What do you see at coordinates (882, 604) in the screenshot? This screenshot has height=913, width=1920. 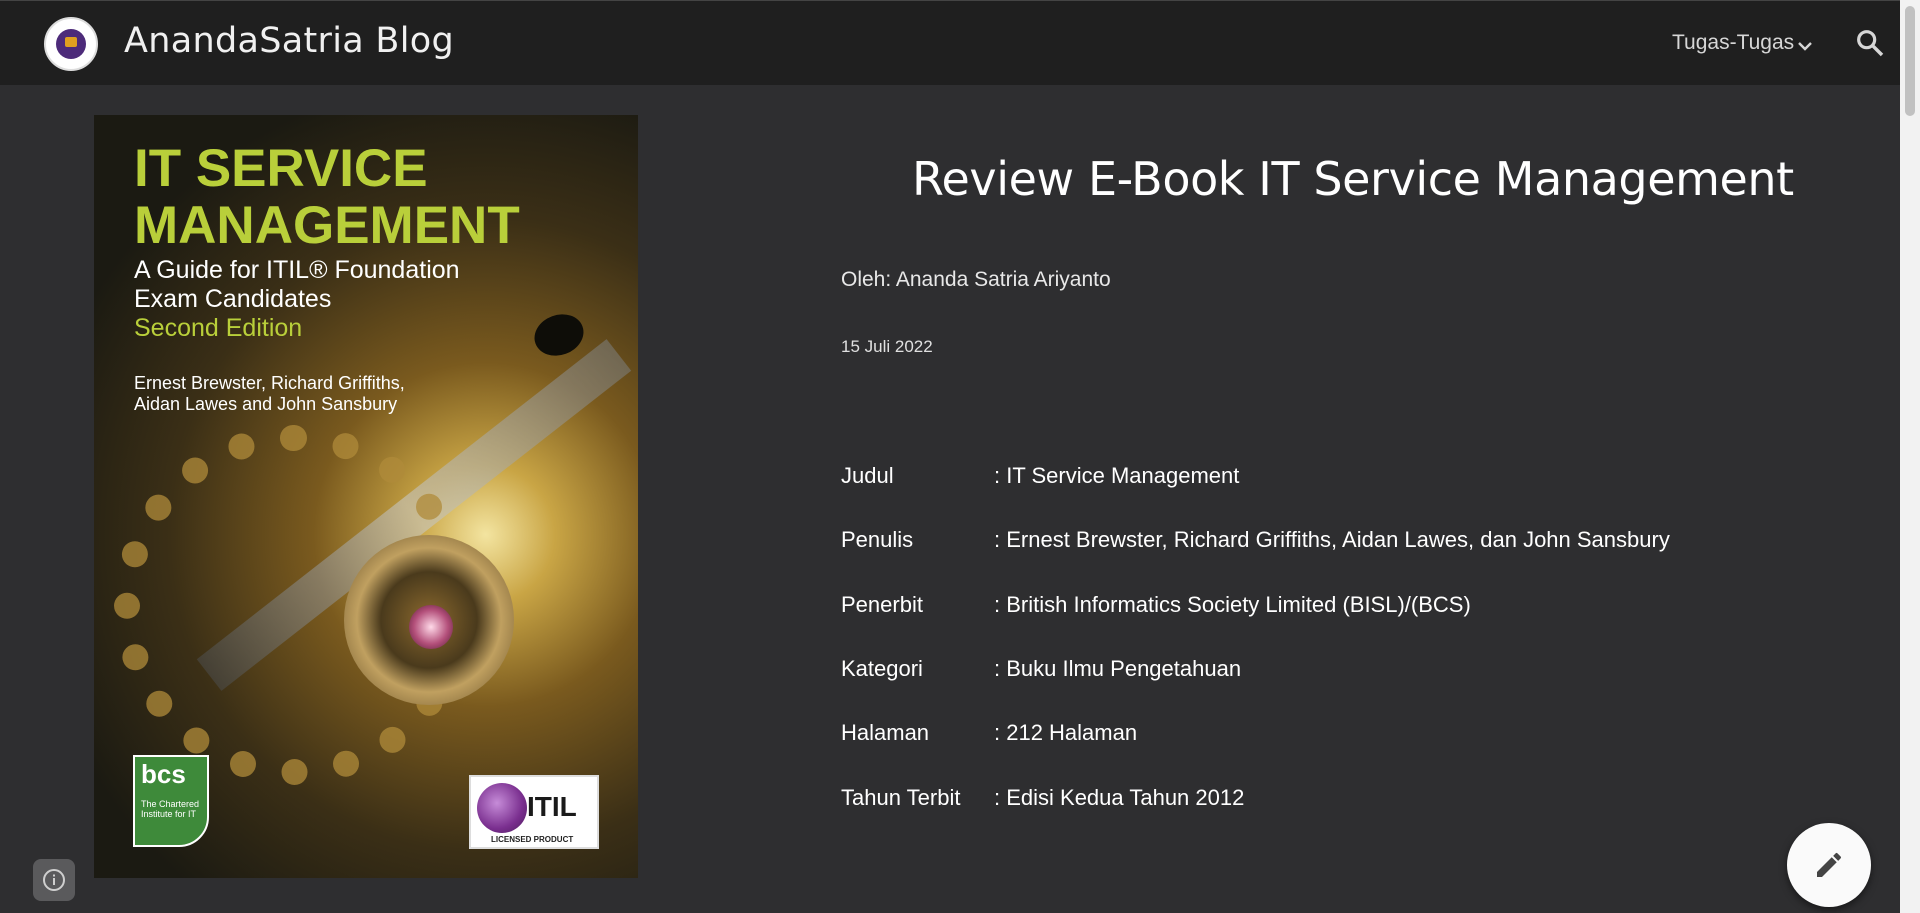 I see `meta-key: Penerbit` at bounding box center [882, 604].